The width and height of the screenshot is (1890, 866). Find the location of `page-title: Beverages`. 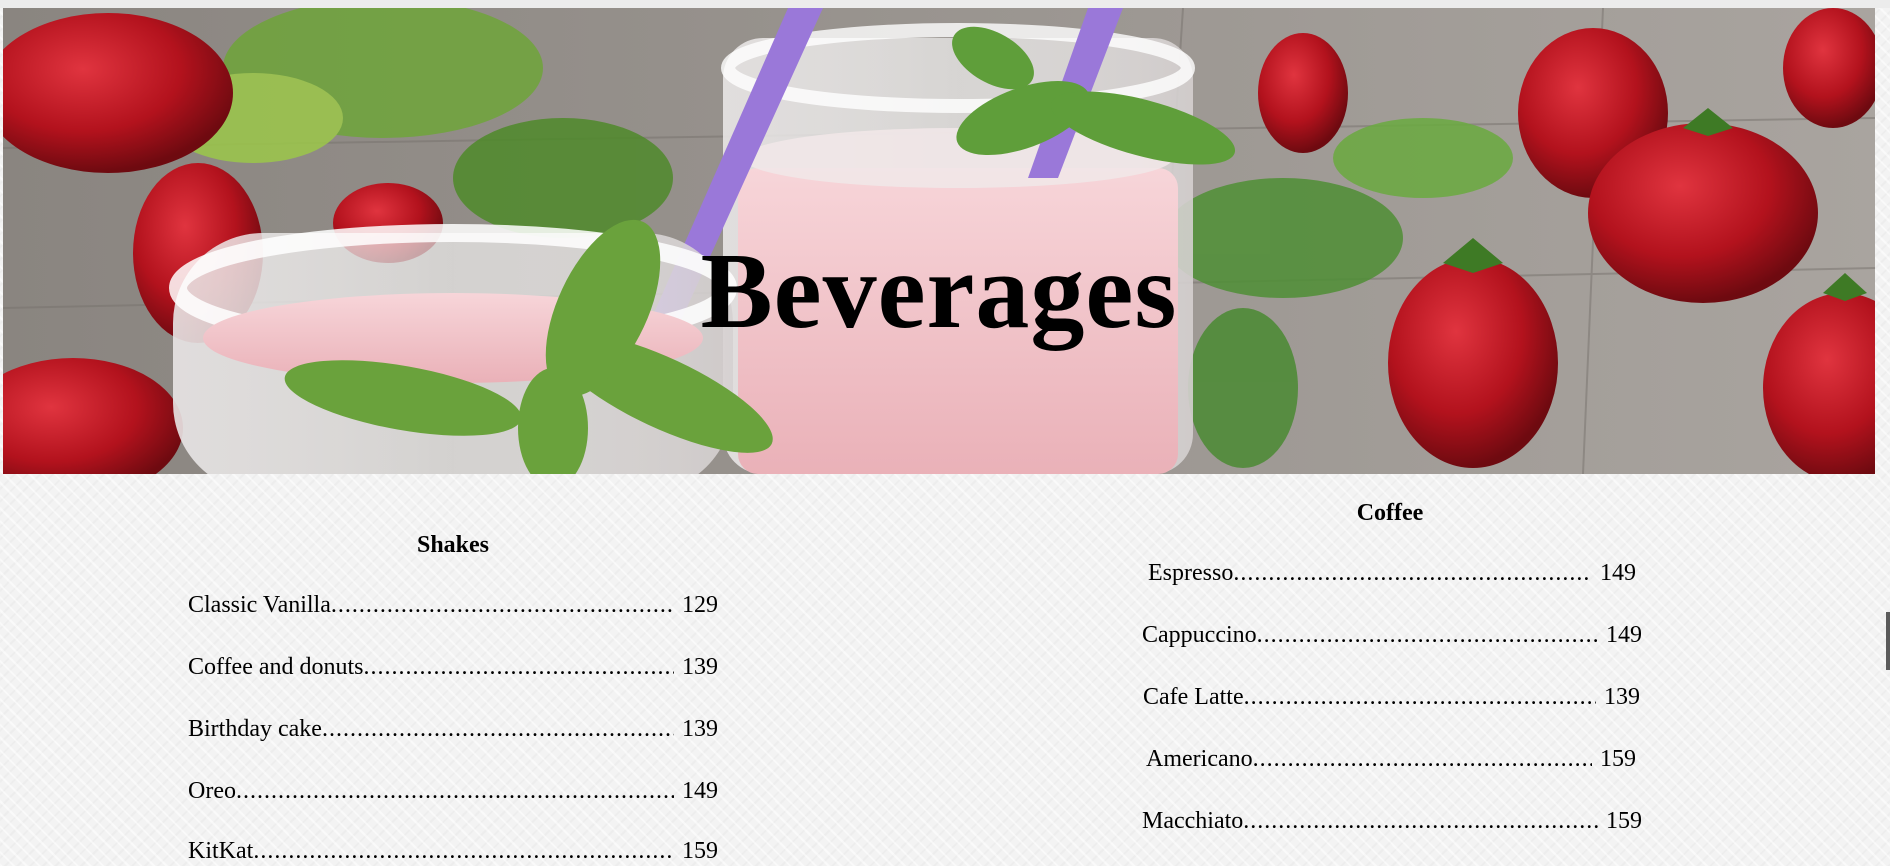

page-title: Beverages is located at coordinates (939, 291).